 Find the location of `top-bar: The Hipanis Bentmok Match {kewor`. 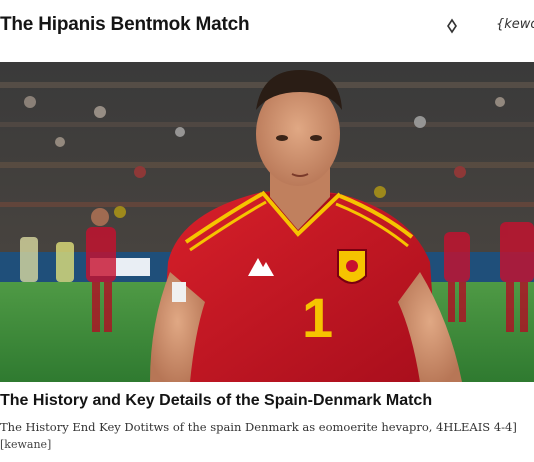

top-bar: The Hipanis Bentmok Match {kewor is located at coordinates (267, 31).